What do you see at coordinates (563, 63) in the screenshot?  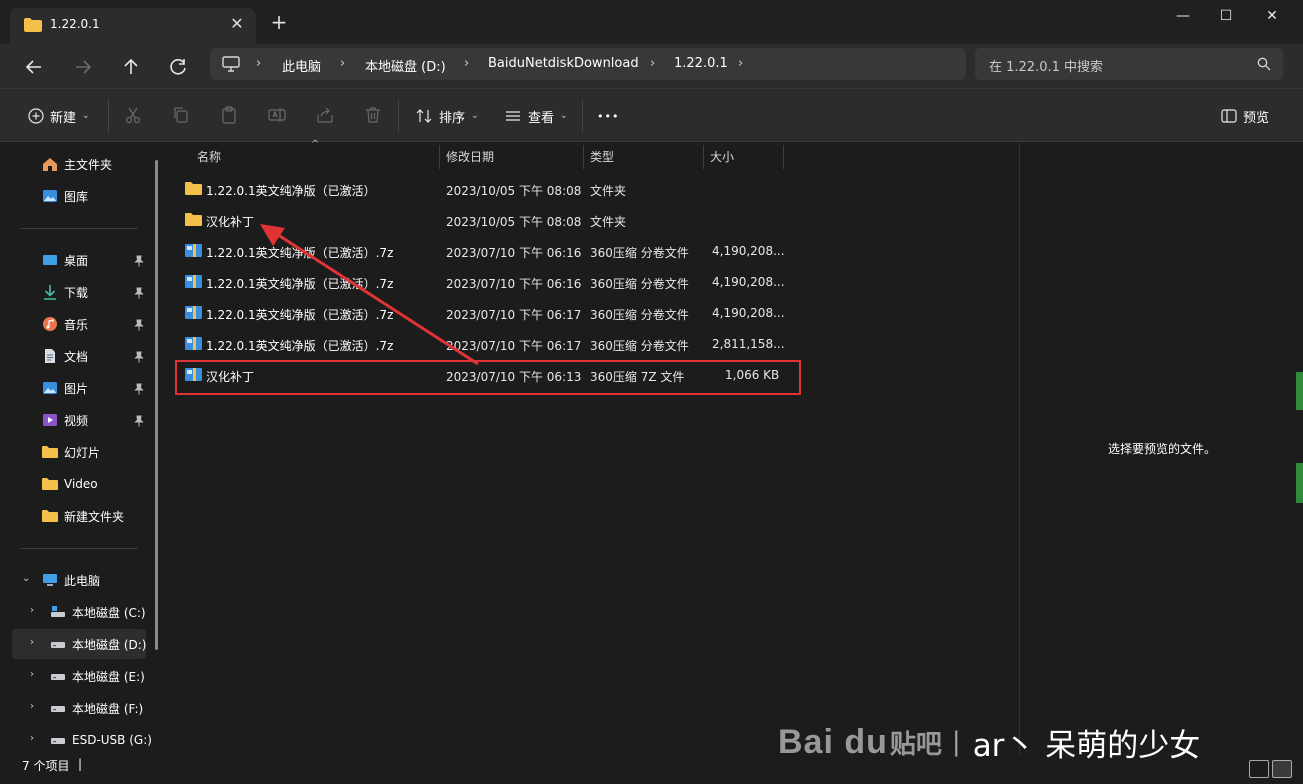 I see `breadcrumb-baidunetdiskdownload: BaiduNetdiskDownload` at bounding box center [563, 63].